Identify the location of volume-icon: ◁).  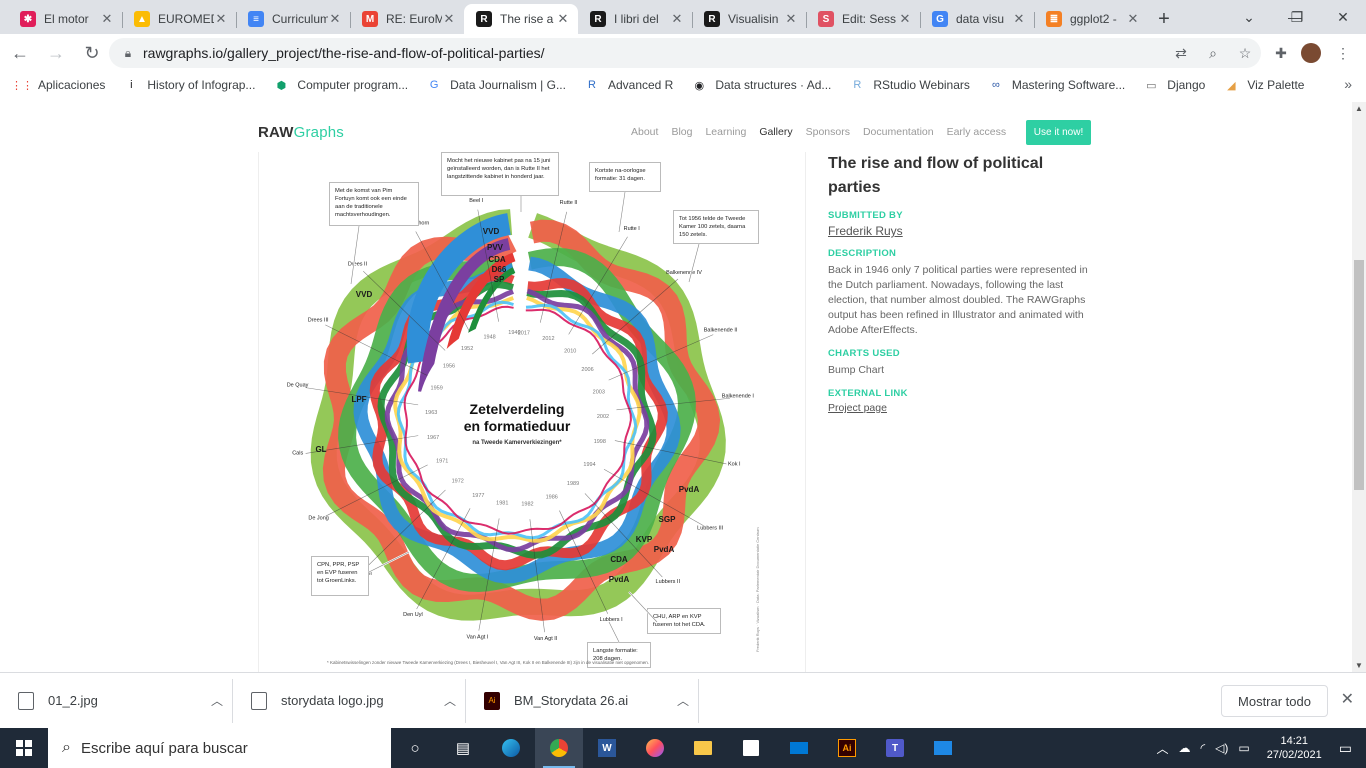
(1221, 748).